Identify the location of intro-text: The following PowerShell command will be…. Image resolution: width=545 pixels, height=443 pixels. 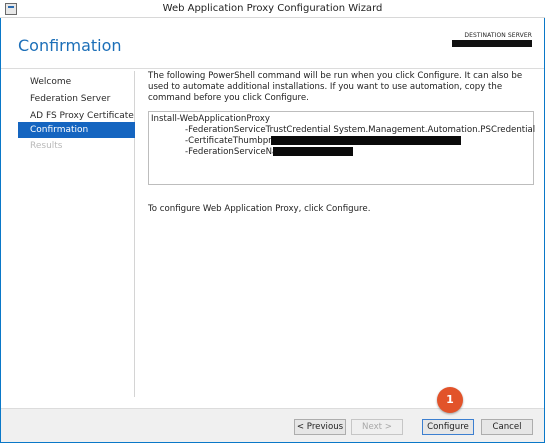
(335, 87).